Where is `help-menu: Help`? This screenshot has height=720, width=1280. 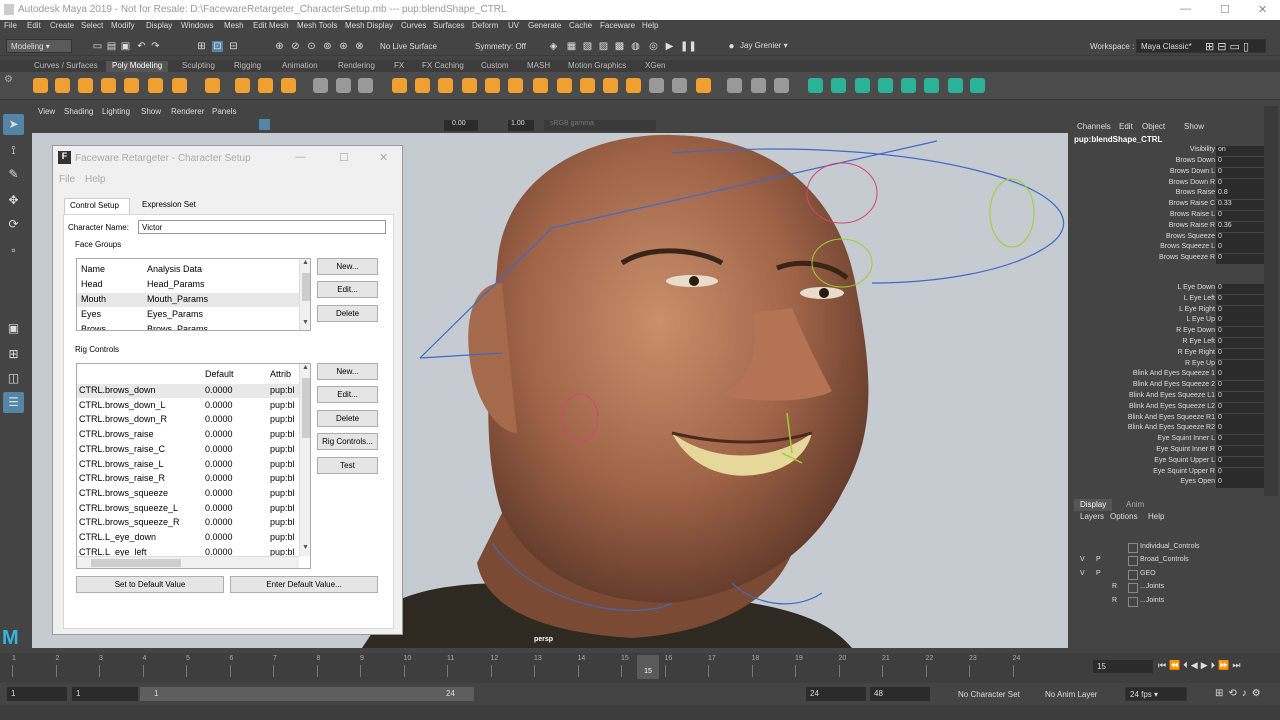 help-menu: Help is located at coordinates (1156, 516).